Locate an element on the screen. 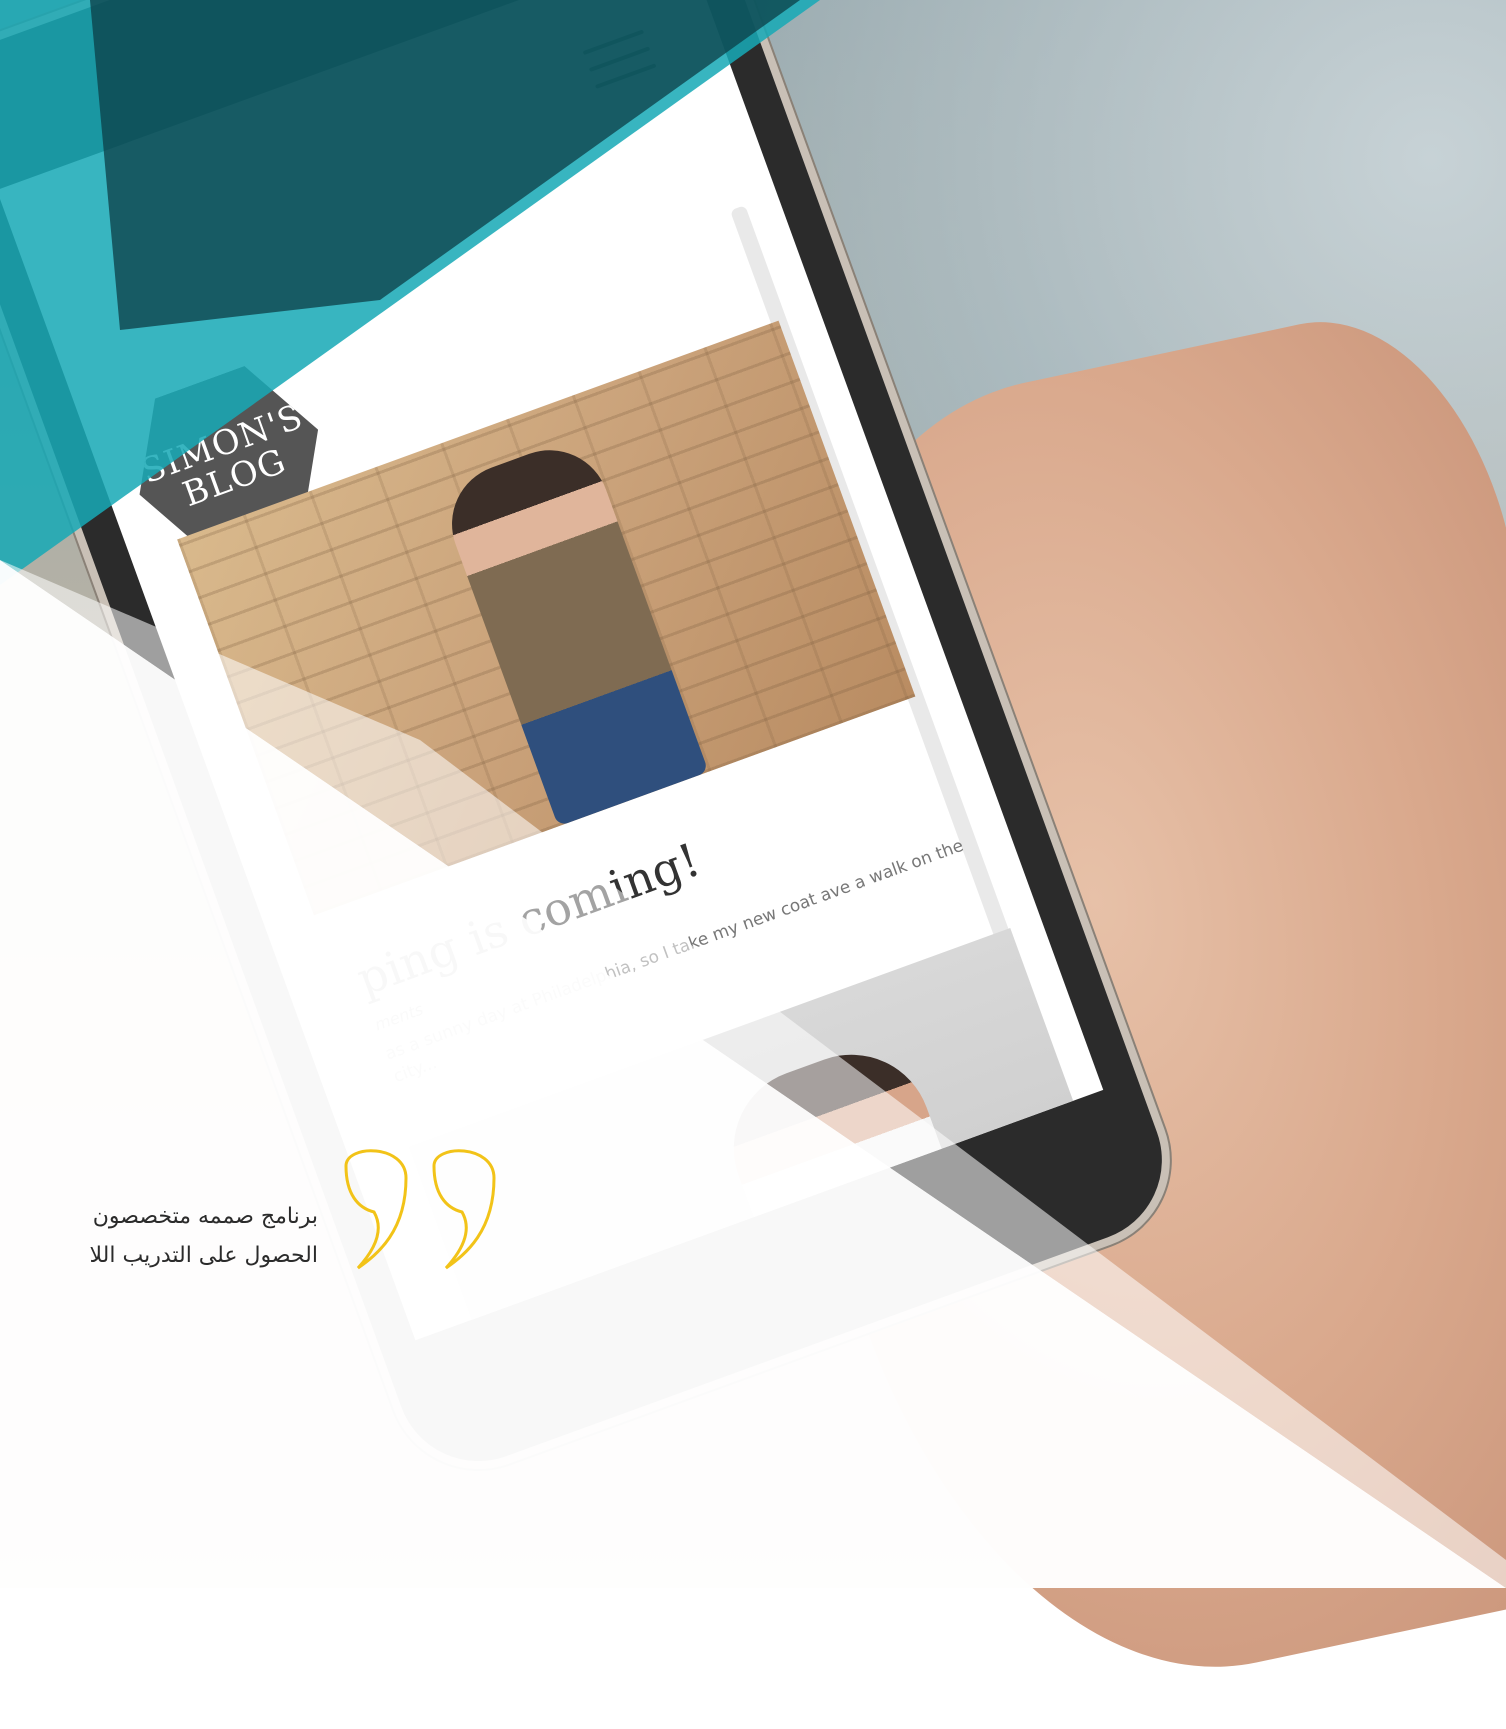 The height and width of the screenshot is (1729, 1506). quote-icon is located at coordinates (420, 1209).